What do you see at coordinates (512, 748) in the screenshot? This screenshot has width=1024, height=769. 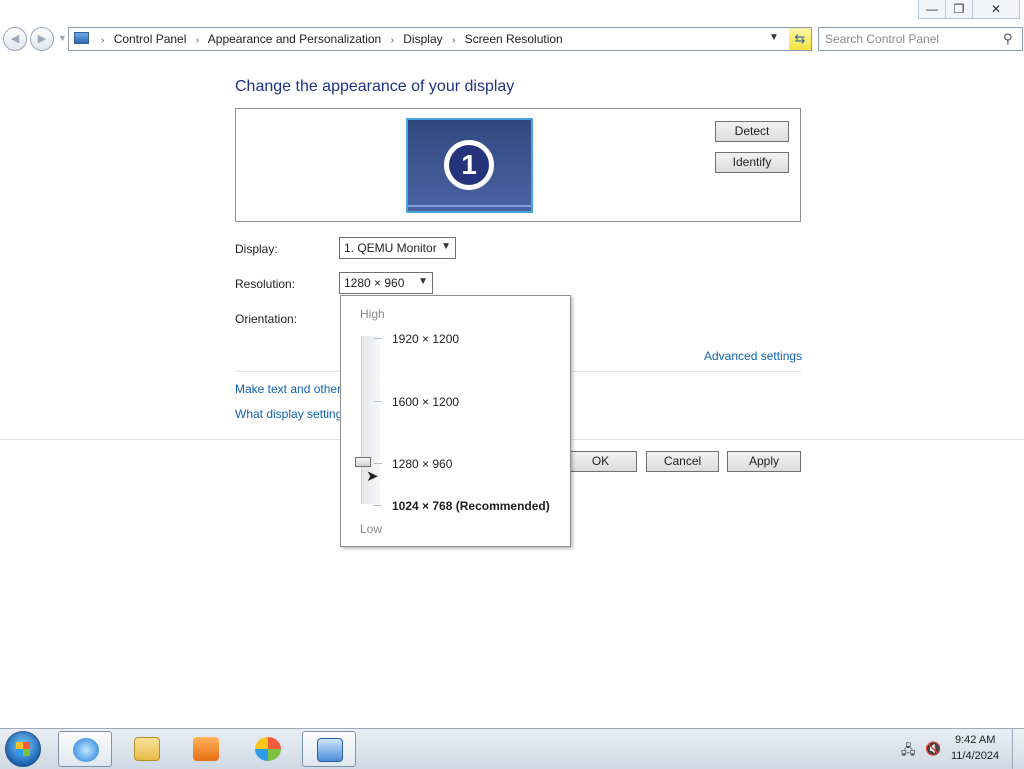 I see `taskbar: 🖧 🔇 9:42 AM 11/4/2024` at bounding box center [512, 748].